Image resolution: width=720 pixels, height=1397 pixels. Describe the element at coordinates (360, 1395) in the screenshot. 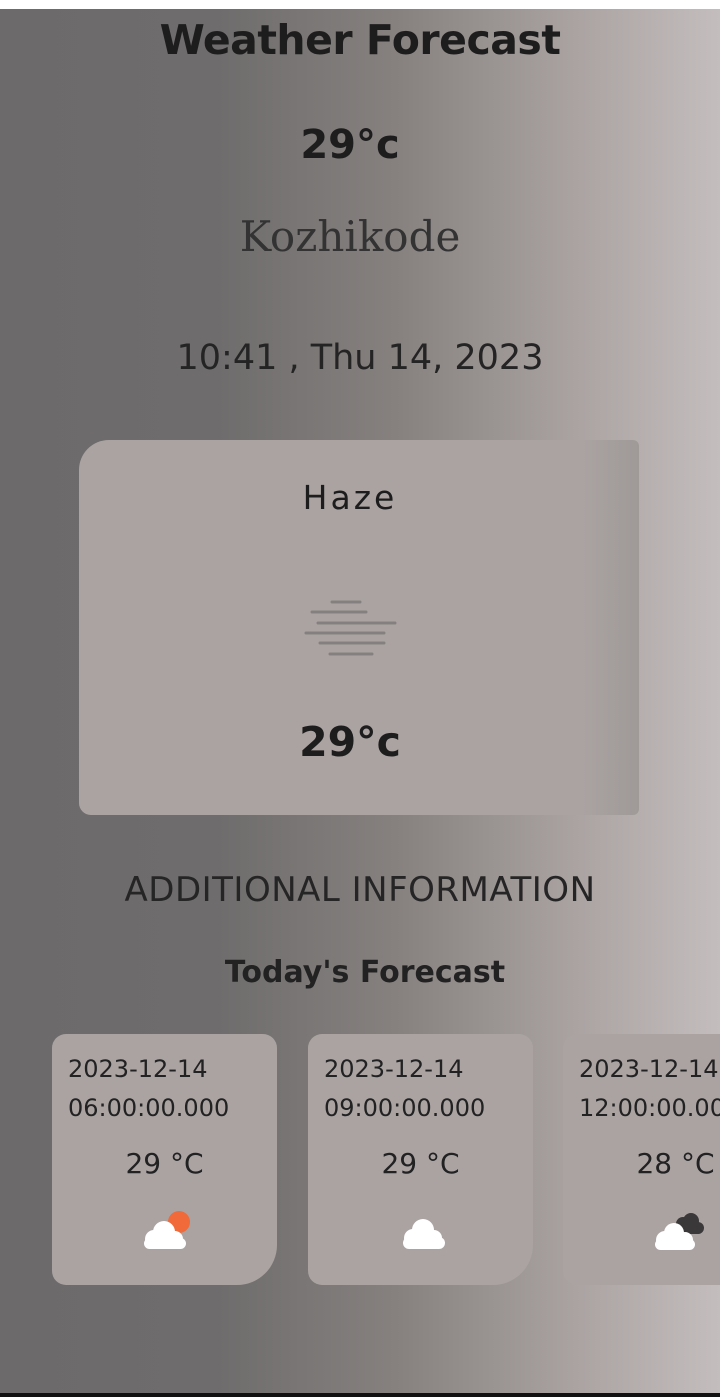

I see `bottom-edge` at that location.